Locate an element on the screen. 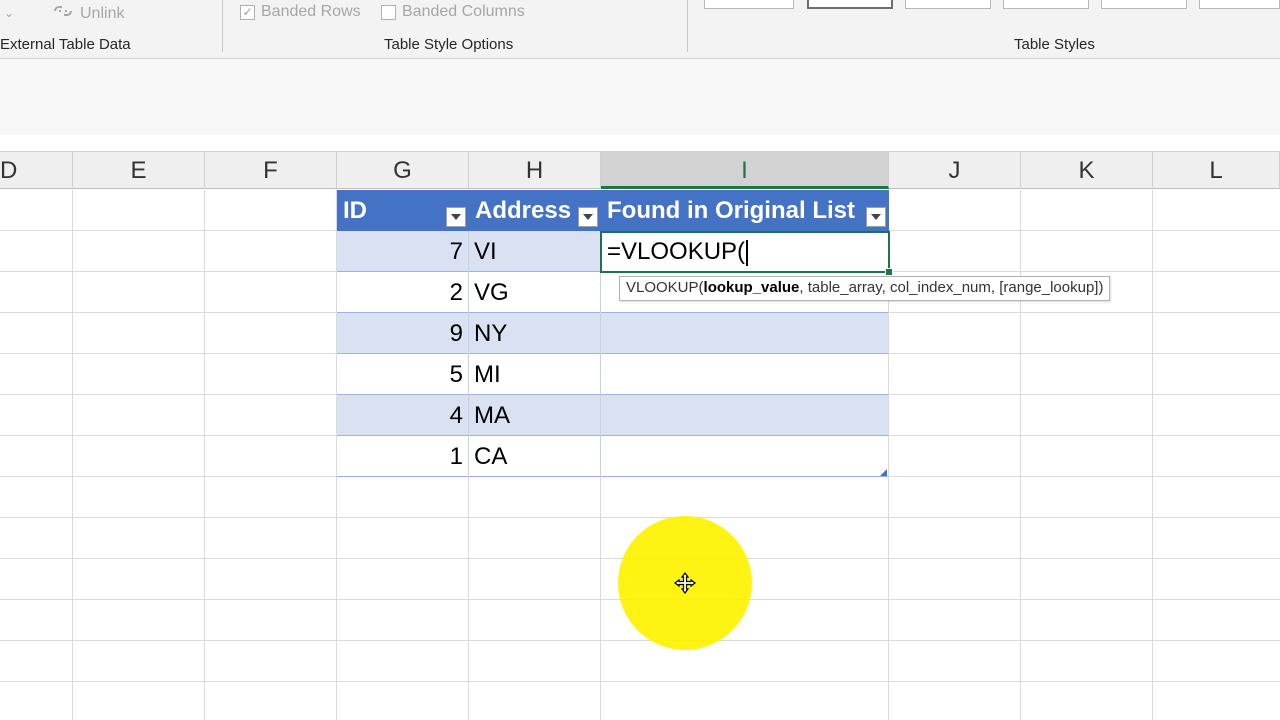 The image size is (1280, 720). column-header-e: E is located at coordinates (139, 170).